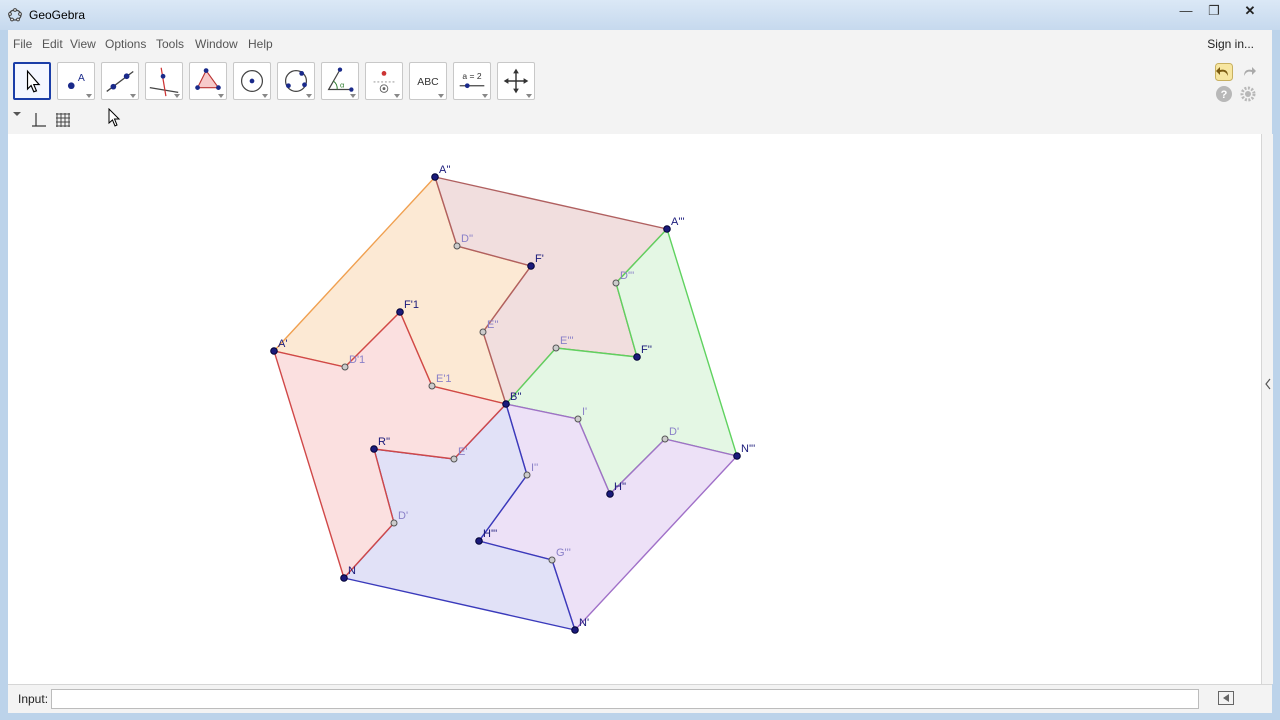 The height and width of the screenshot is (720, 1280). I want to click on move-tool-button, so click(32, 81).